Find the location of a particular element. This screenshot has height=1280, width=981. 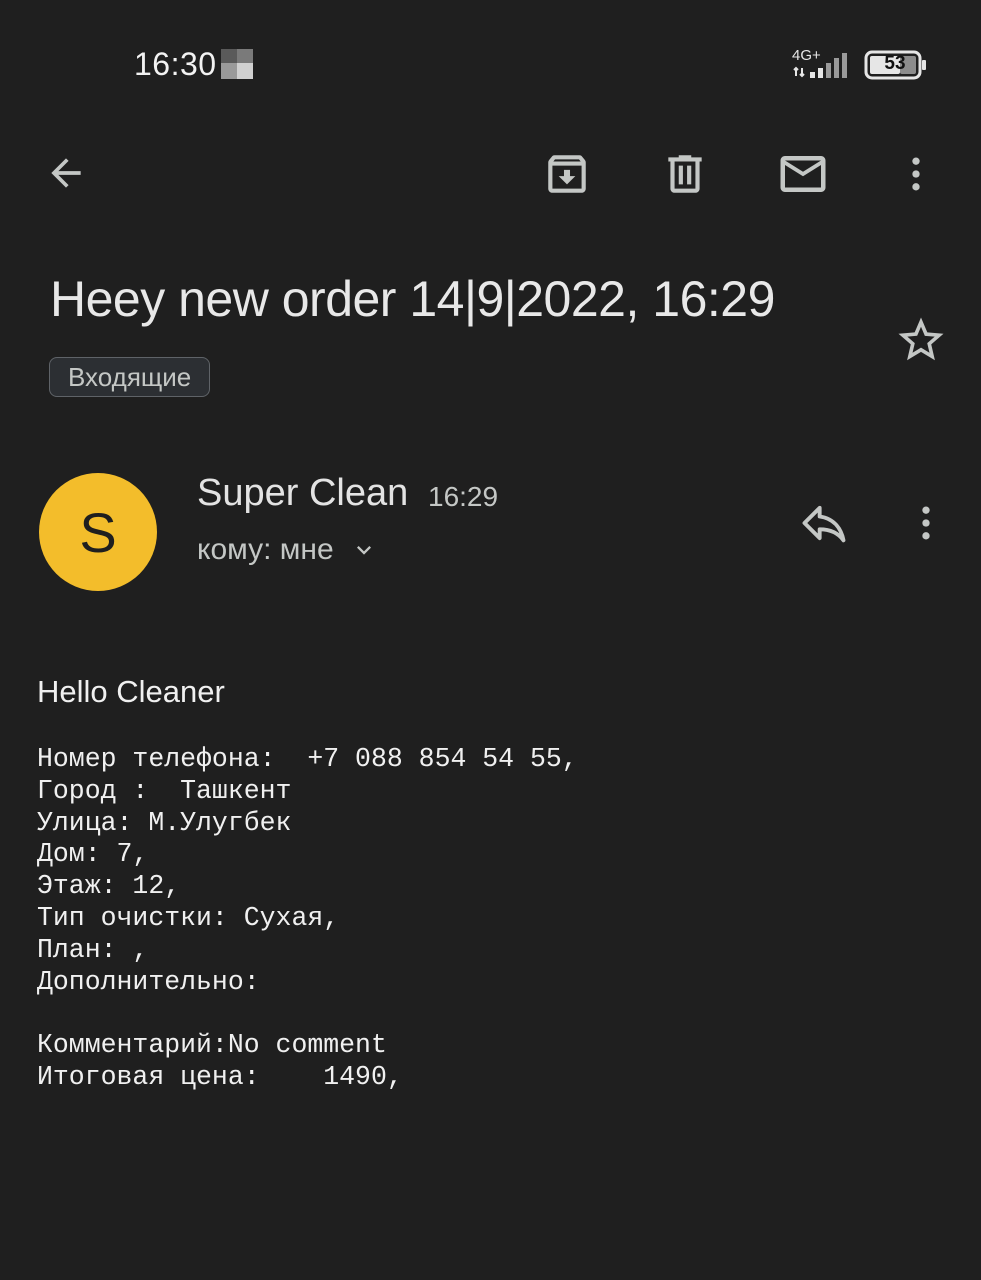

archive-button is located at coordinates (567, 174).